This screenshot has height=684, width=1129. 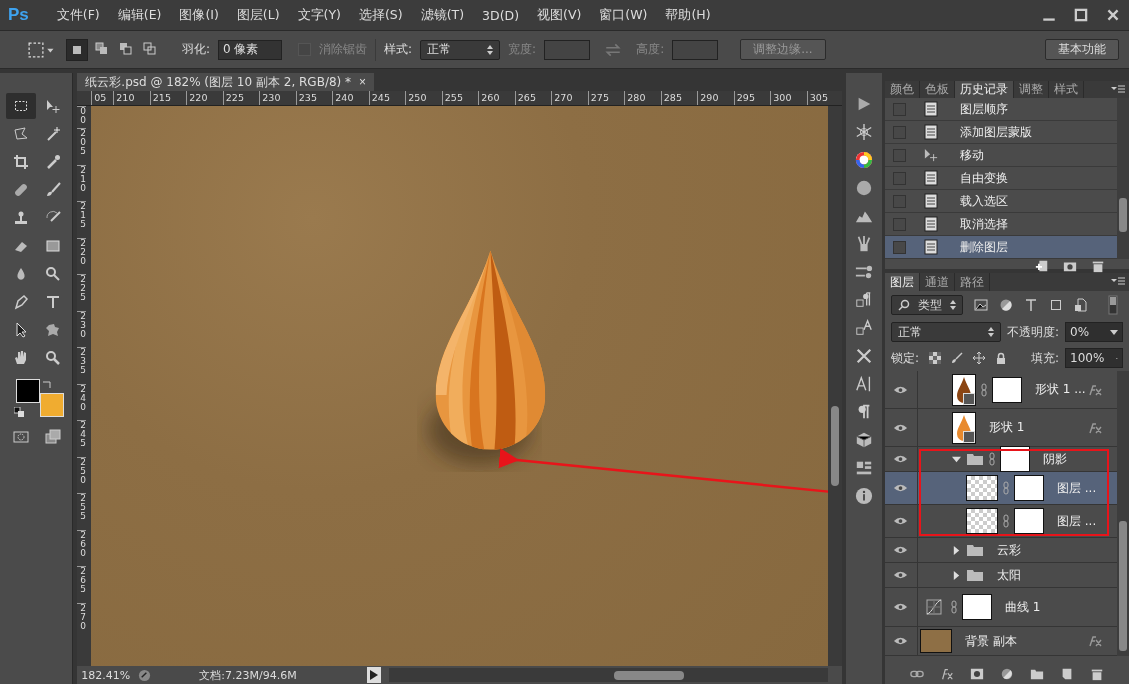 I want to click on new-document-icon, so click(x=1042, y=266).